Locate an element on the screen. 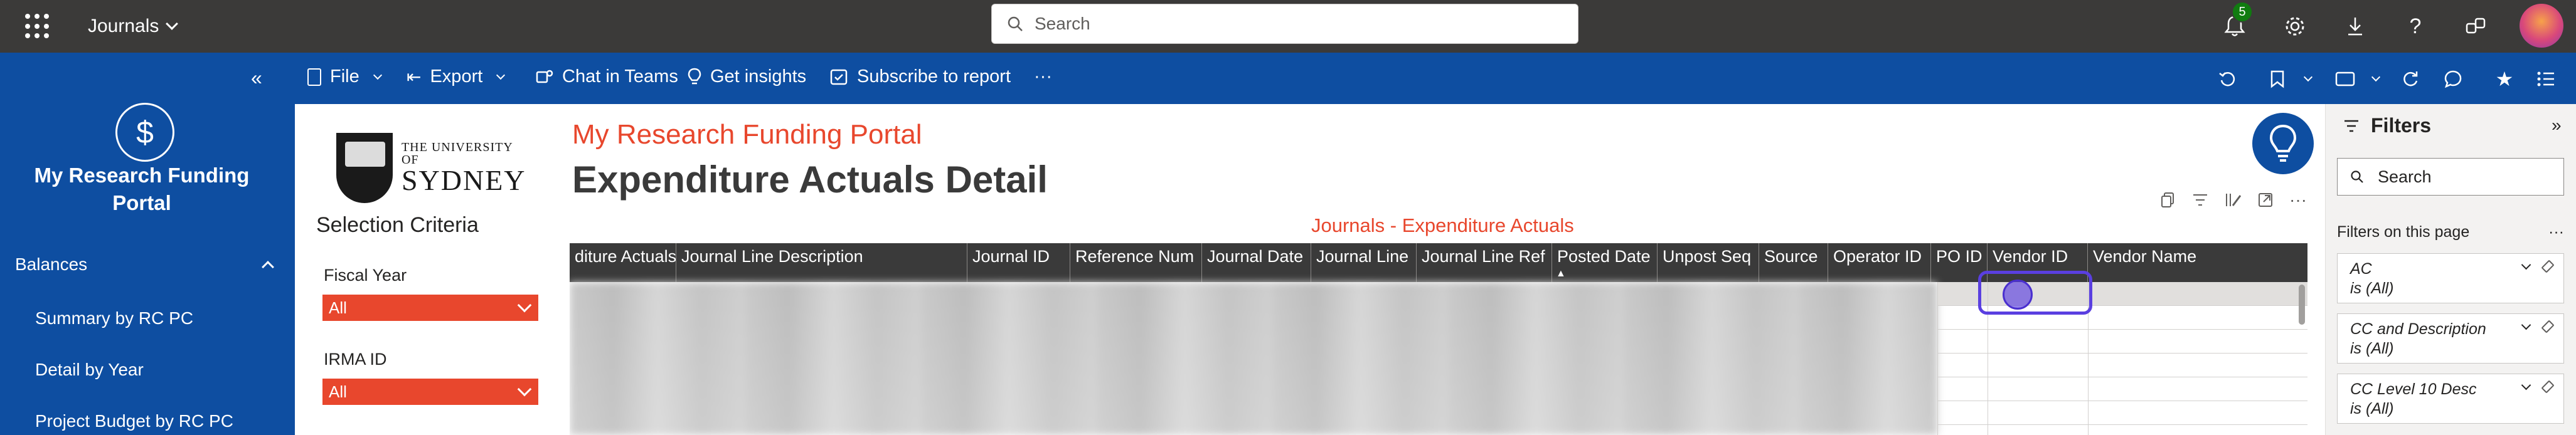 The height and width of the screenshot is (435, 2576). selection-criteria-heading: Selection Criteria is located at coordinates (397, 225).